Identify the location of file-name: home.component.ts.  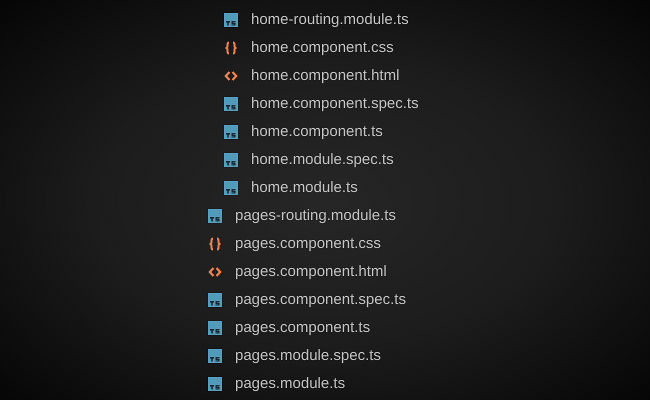
(317, 132).